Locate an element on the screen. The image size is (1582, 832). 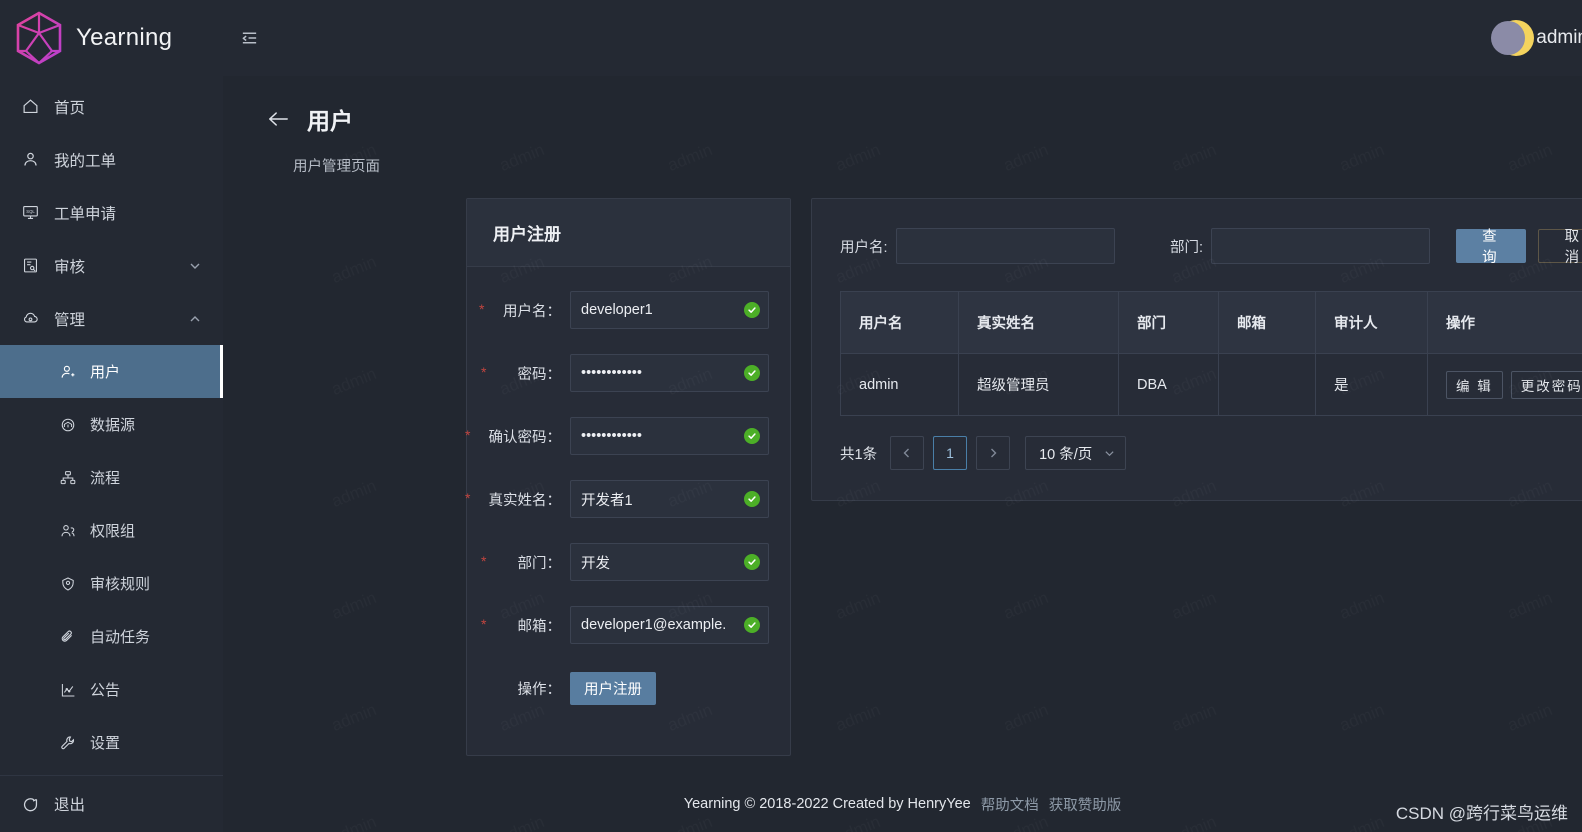
table-cell-0: admin is located at coordinates (899, 384).